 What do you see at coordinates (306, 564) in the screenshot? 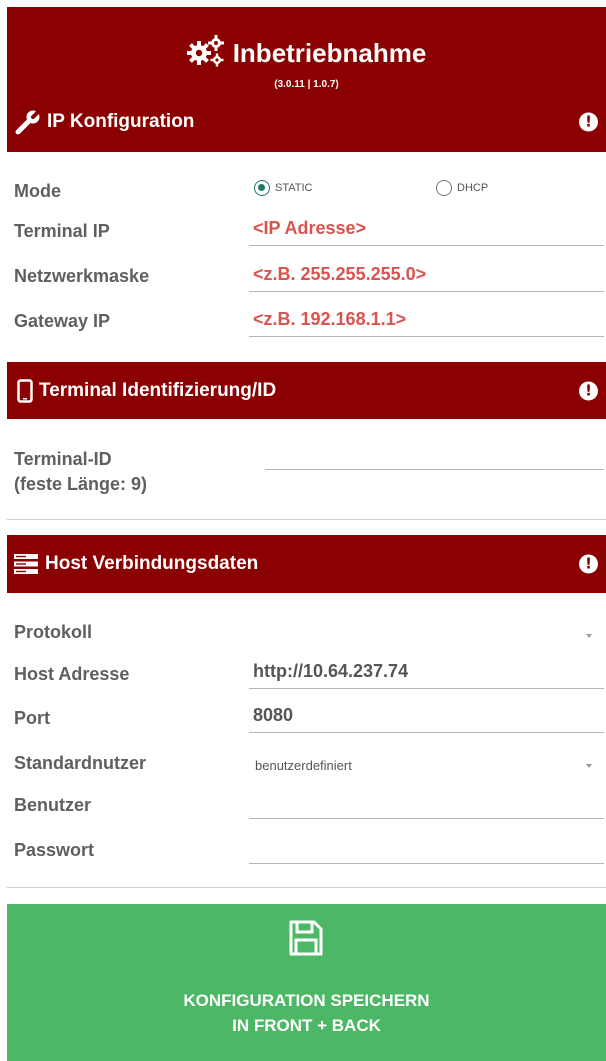
I see `section-host-header: Host Verbindungsdaten !` at bounding box center [306, 564].